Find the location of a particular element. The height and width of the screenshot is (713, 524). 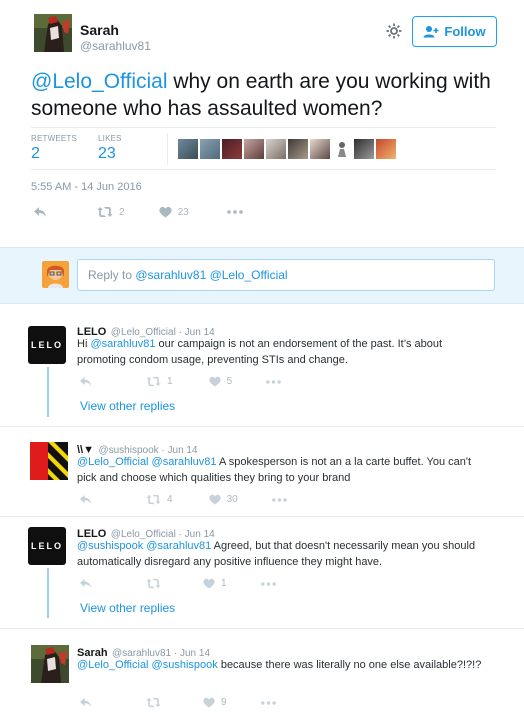

mention-link: @sarahluv81 is located at coordinates (122, 344).